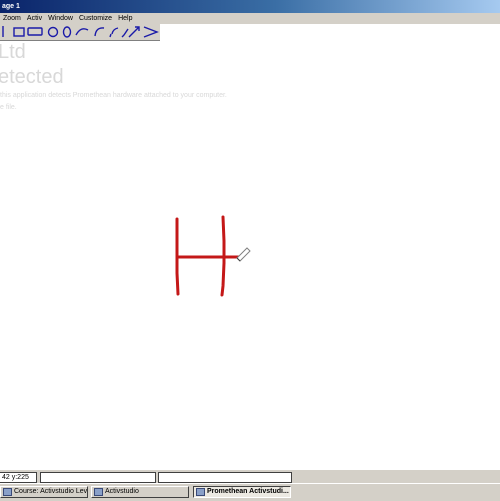  Describe the element at coordinates (250, 6) in the screenshot. I see `window-title-bar: age 1` at that location.